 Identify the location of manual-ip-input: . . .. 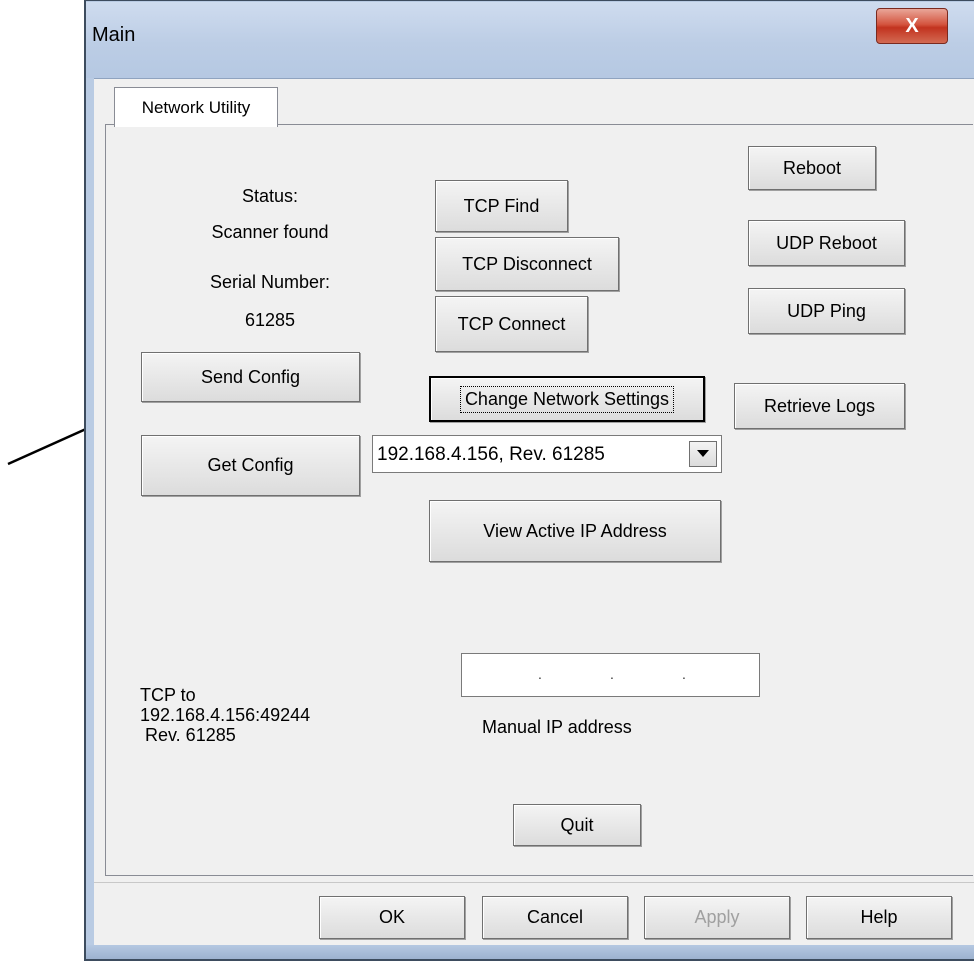
(610, 675).